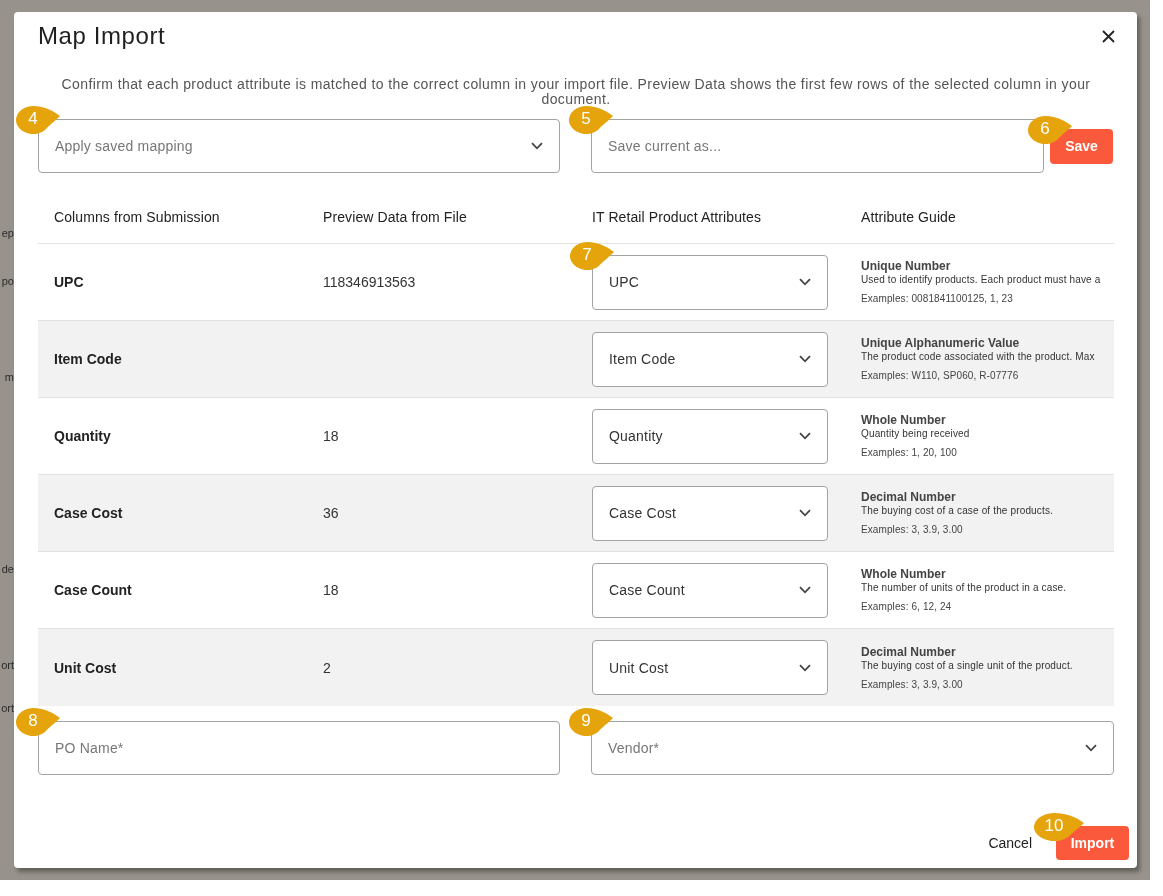 The image size is (1163, 896). I want to click on preview-value: 36, so click(331, 513).